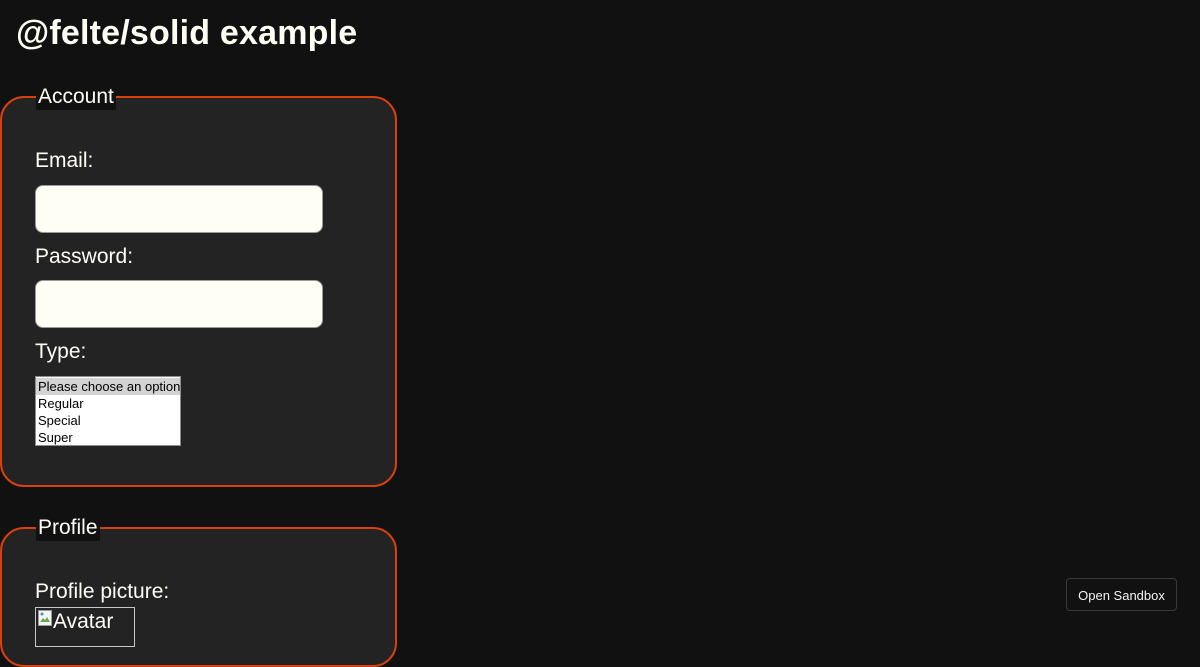  What do you see at coordinates (108, 403) in the screenshot?
I see `type-option-regular: Regular` at bounding box center [108, 403].